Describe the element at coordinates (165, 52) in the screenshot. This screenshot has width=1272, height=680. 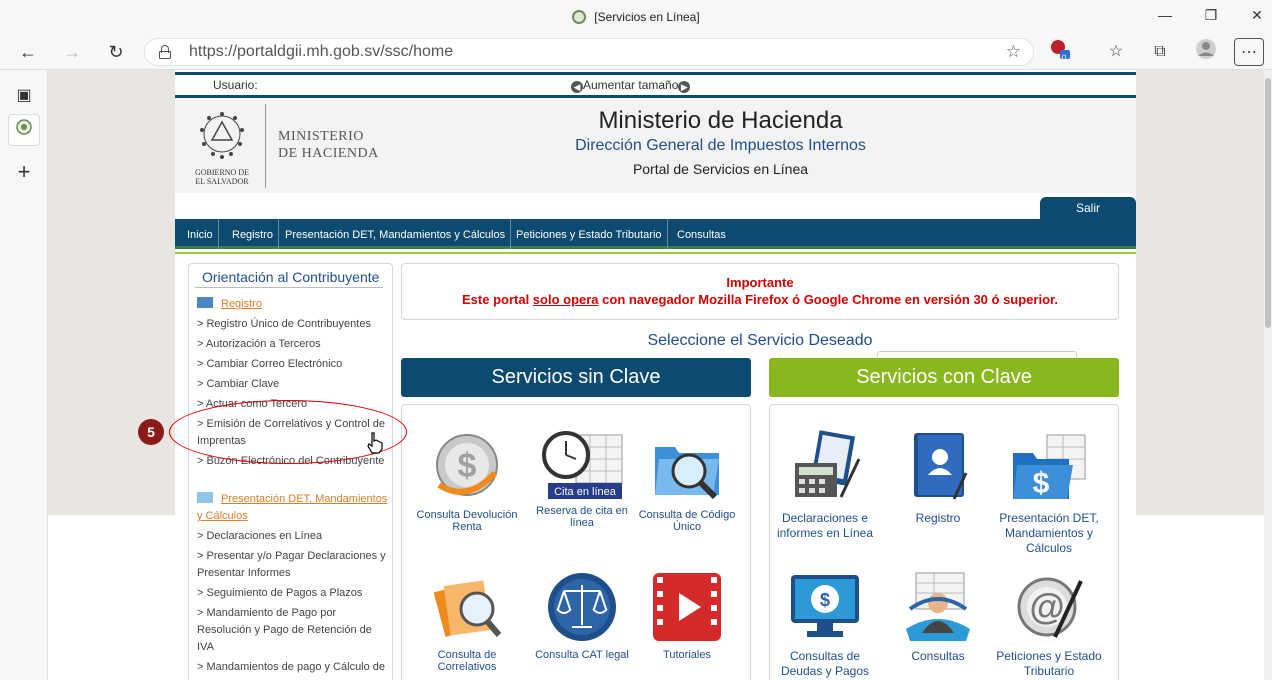
I see `lock-icon` at that location.